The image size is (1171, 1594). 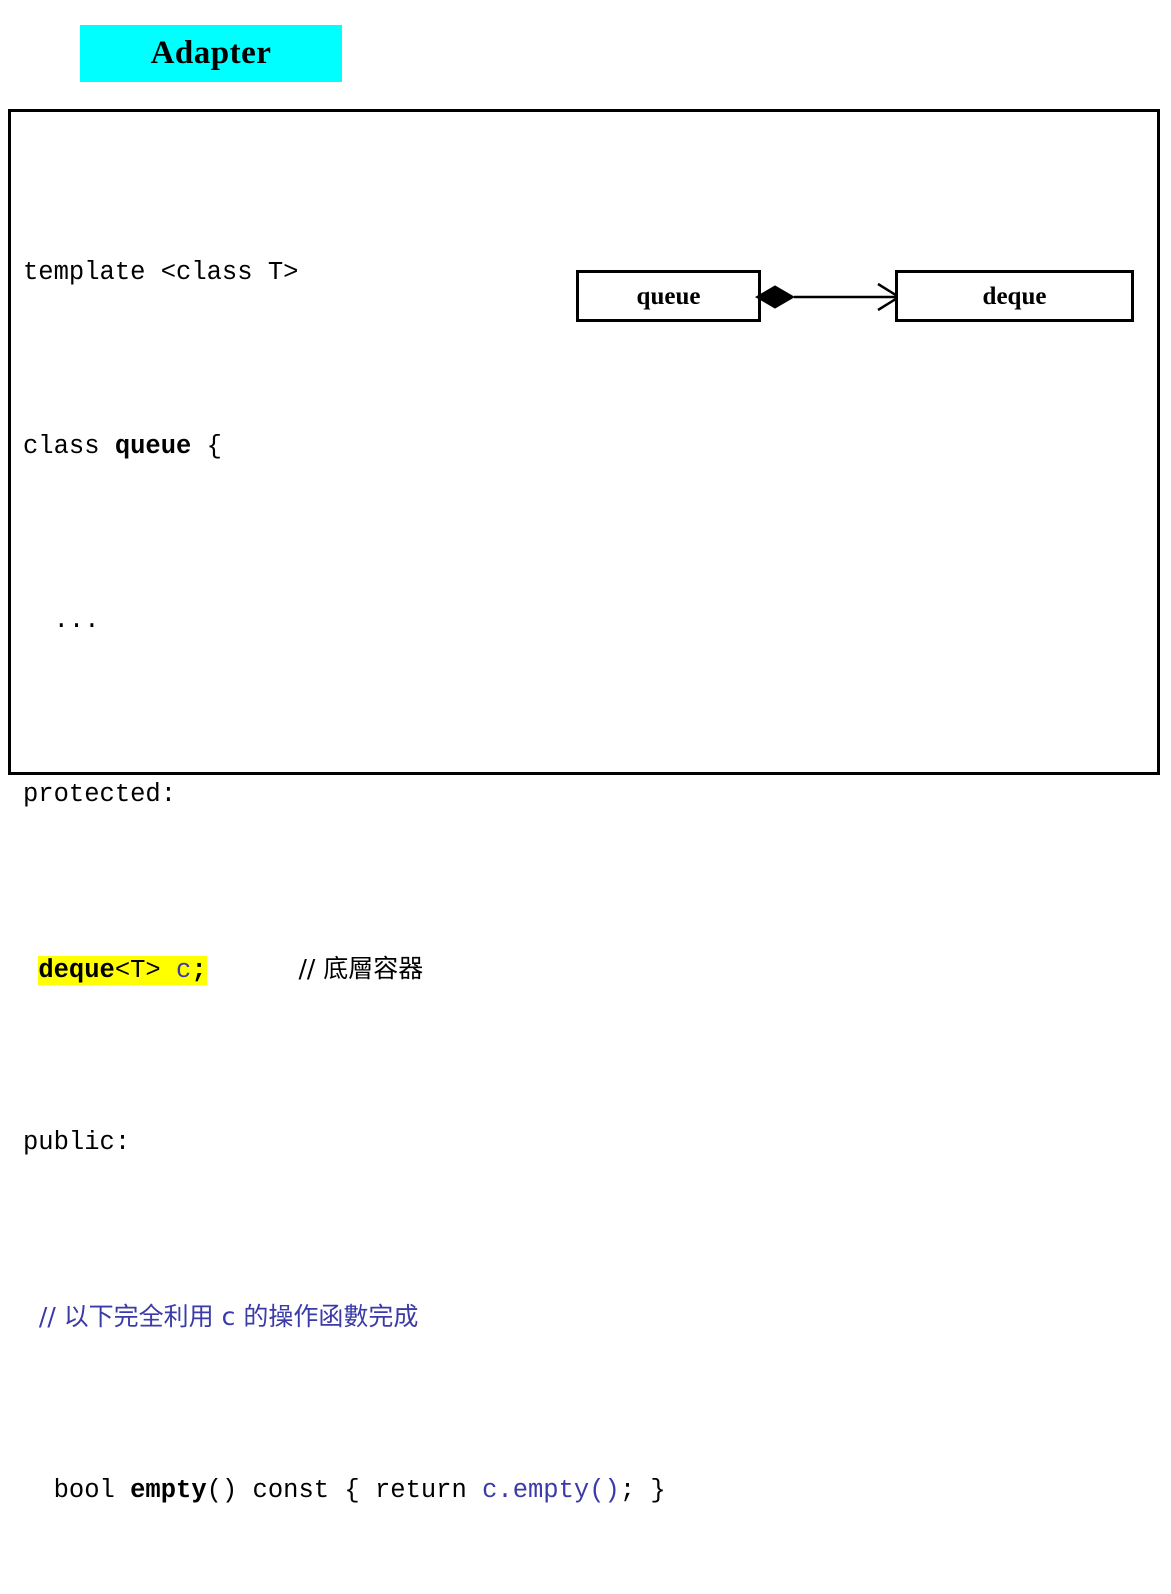 What do you see at coordinates (222, 272) in the screenshot?
I see `token-template-args: <class T>` at bounding box center [222, 272].